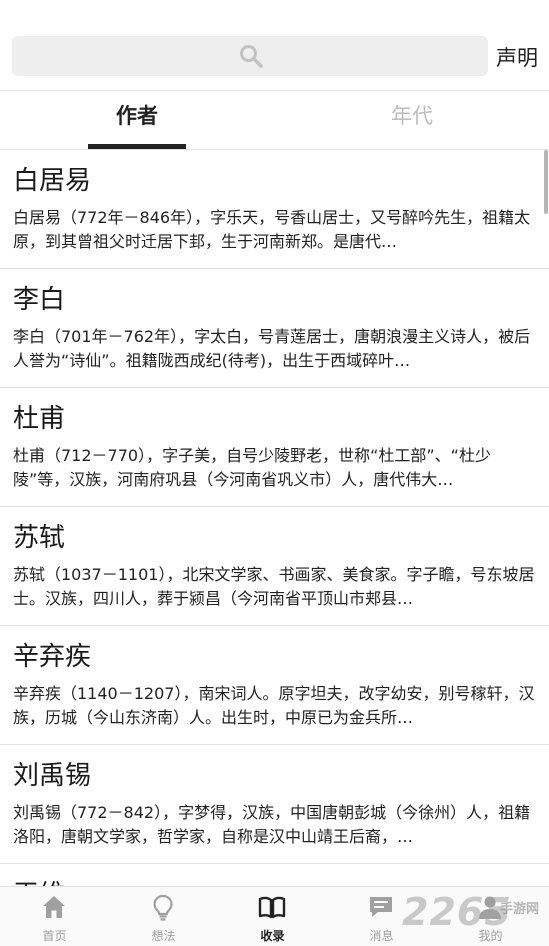 The image size is (549, 946). Describe the element at coordinates (163, 907) in the screenshot. I see `lightbulb-icon` at that location.